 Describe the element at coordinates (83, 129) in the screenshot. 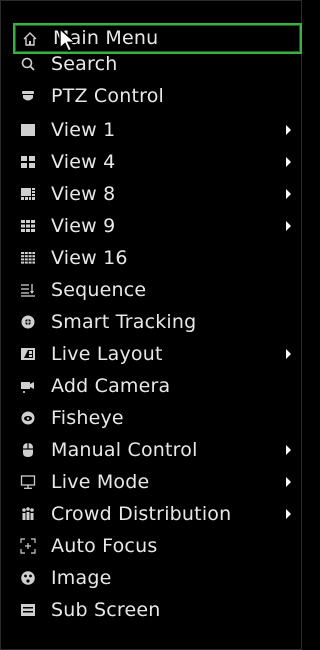

I see `menu-item-label: View 1` at that location.